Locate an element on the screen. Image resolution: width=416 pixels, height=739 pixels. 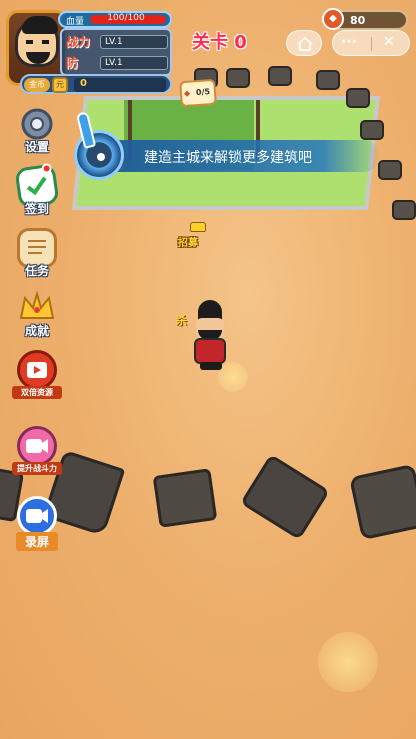
avatar-face is located at coordinates (37, 41).